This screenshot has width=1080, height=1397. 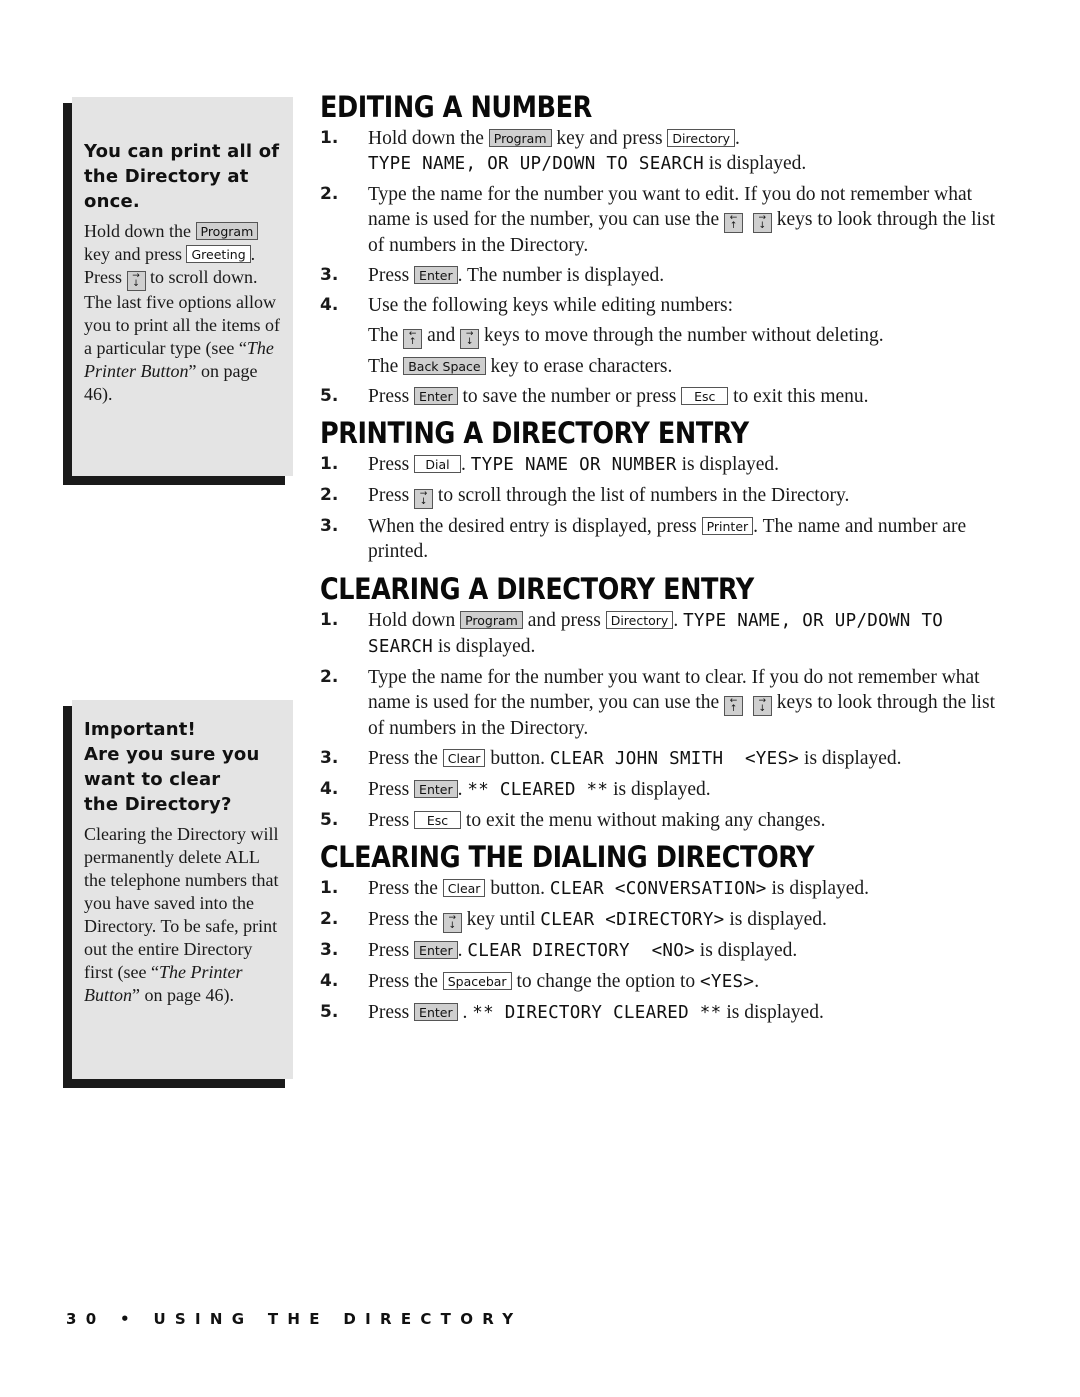 What do you see at coordinates (477, 981) in the screenshot?
I see `spacebar-key: Spacebar` at bounding box center [477, 981].